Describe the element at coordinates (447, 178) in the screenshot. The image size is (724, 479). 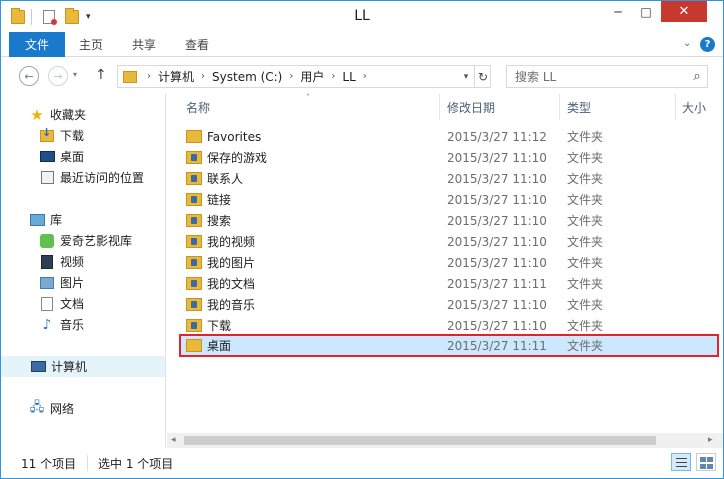
I see `file-row: 联系人 2015/3/27 11:10 文件夹` at that location.